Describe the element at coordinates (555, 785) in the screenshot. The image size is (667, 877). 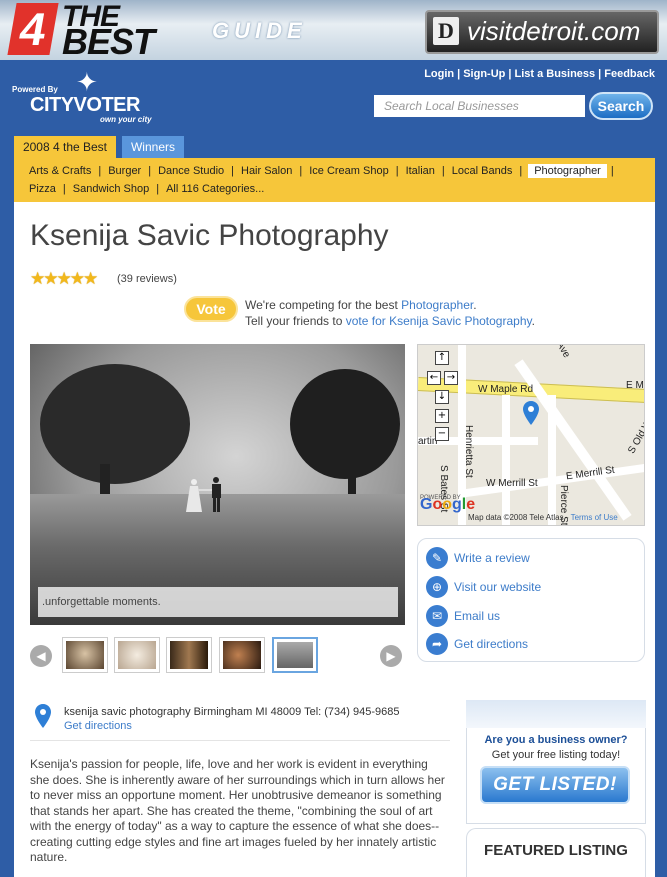
I see `get-listed-button: GET LISTED!` at that location.